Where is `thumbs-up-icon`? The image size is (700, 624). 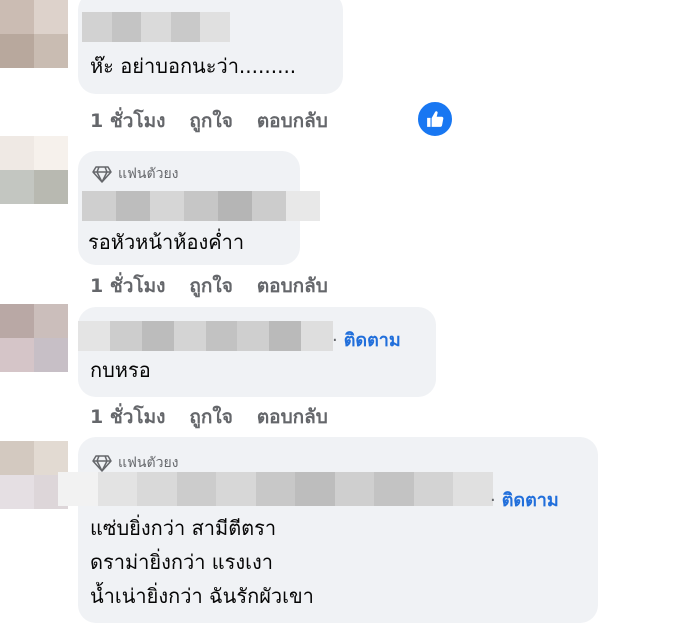
thumbs-up-icon is located at coordinates (435, 119).